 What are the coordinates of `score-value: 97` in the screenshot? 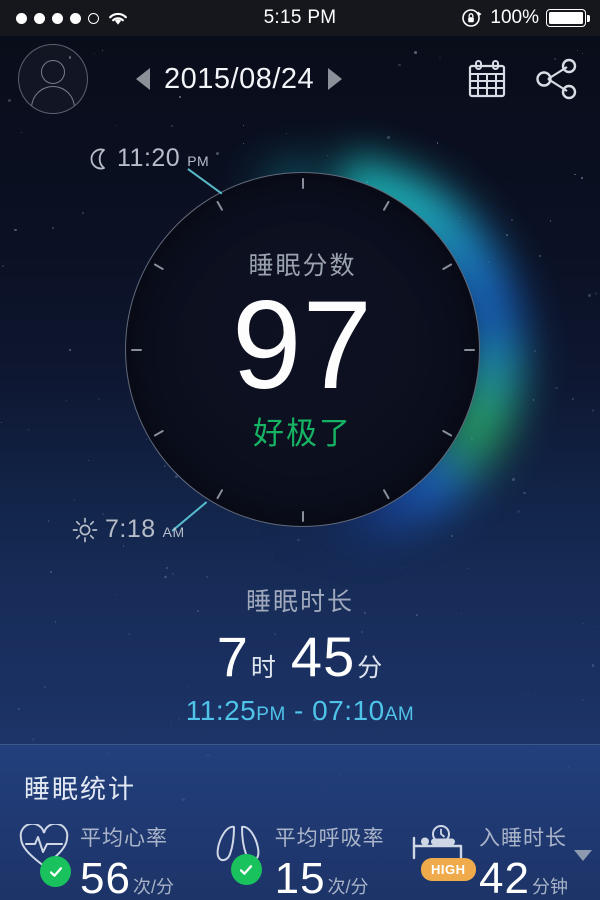 It's located at (302, 346).